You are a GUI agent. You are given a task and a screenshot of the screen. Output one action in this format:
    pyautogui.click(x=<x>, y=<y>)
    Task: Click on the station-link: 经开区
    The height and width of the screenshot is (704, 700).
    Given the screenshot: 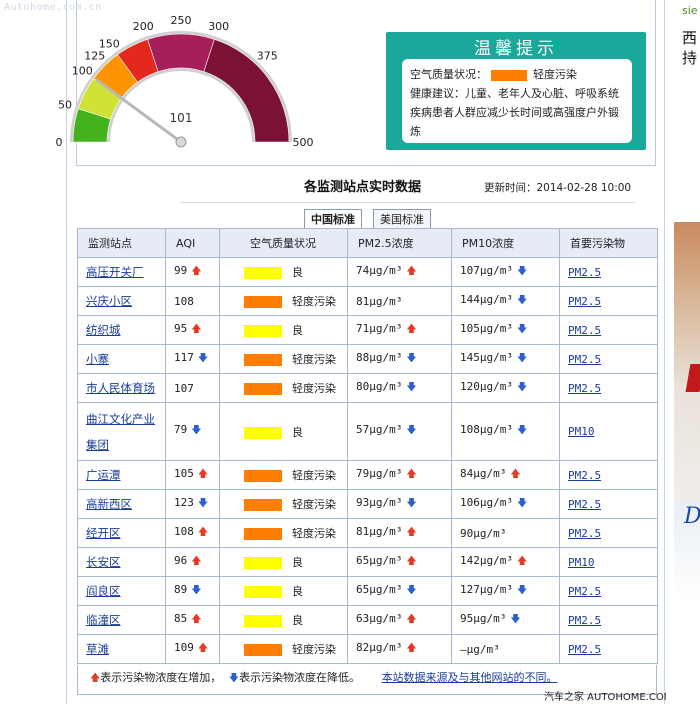 What is the action you would take?
    pyautogui.click(x=103, y=533)
    